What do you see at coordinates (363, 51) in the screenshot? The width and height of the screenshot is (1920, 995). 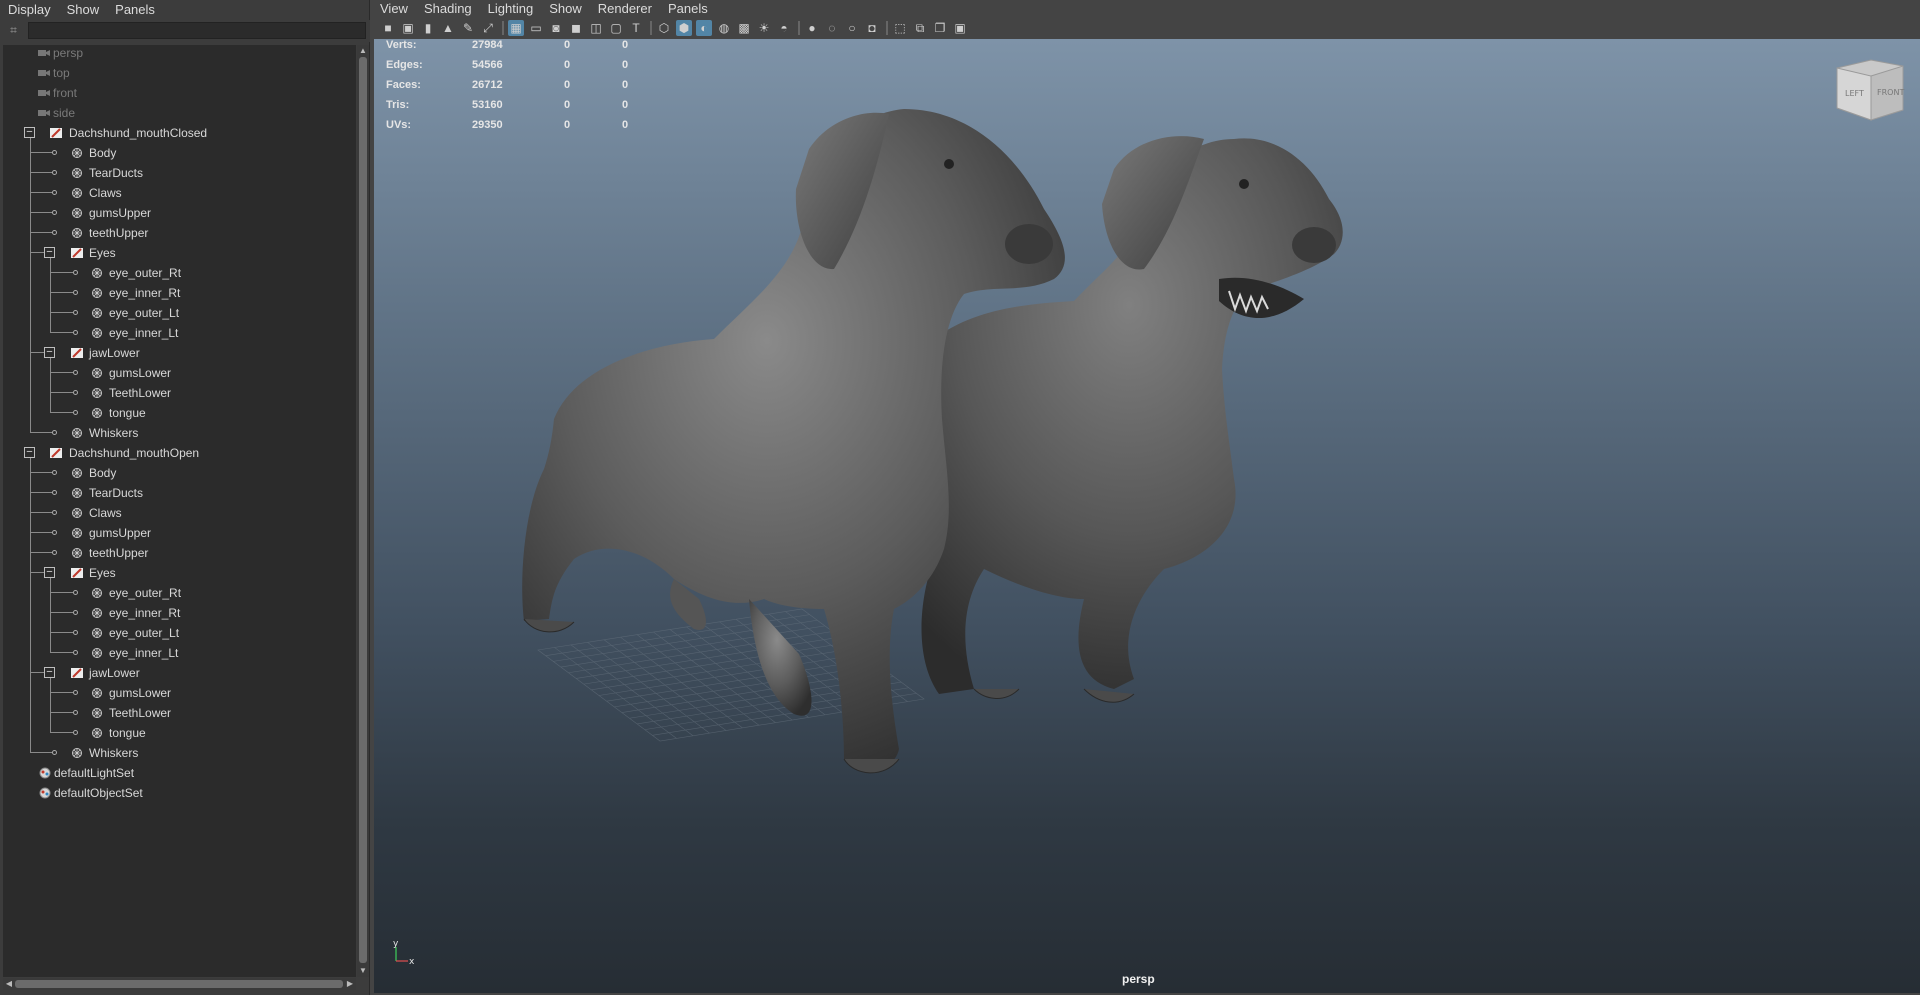 I see `scroll-up-arrow-icon: ▲` at bounding box center [363, 51].